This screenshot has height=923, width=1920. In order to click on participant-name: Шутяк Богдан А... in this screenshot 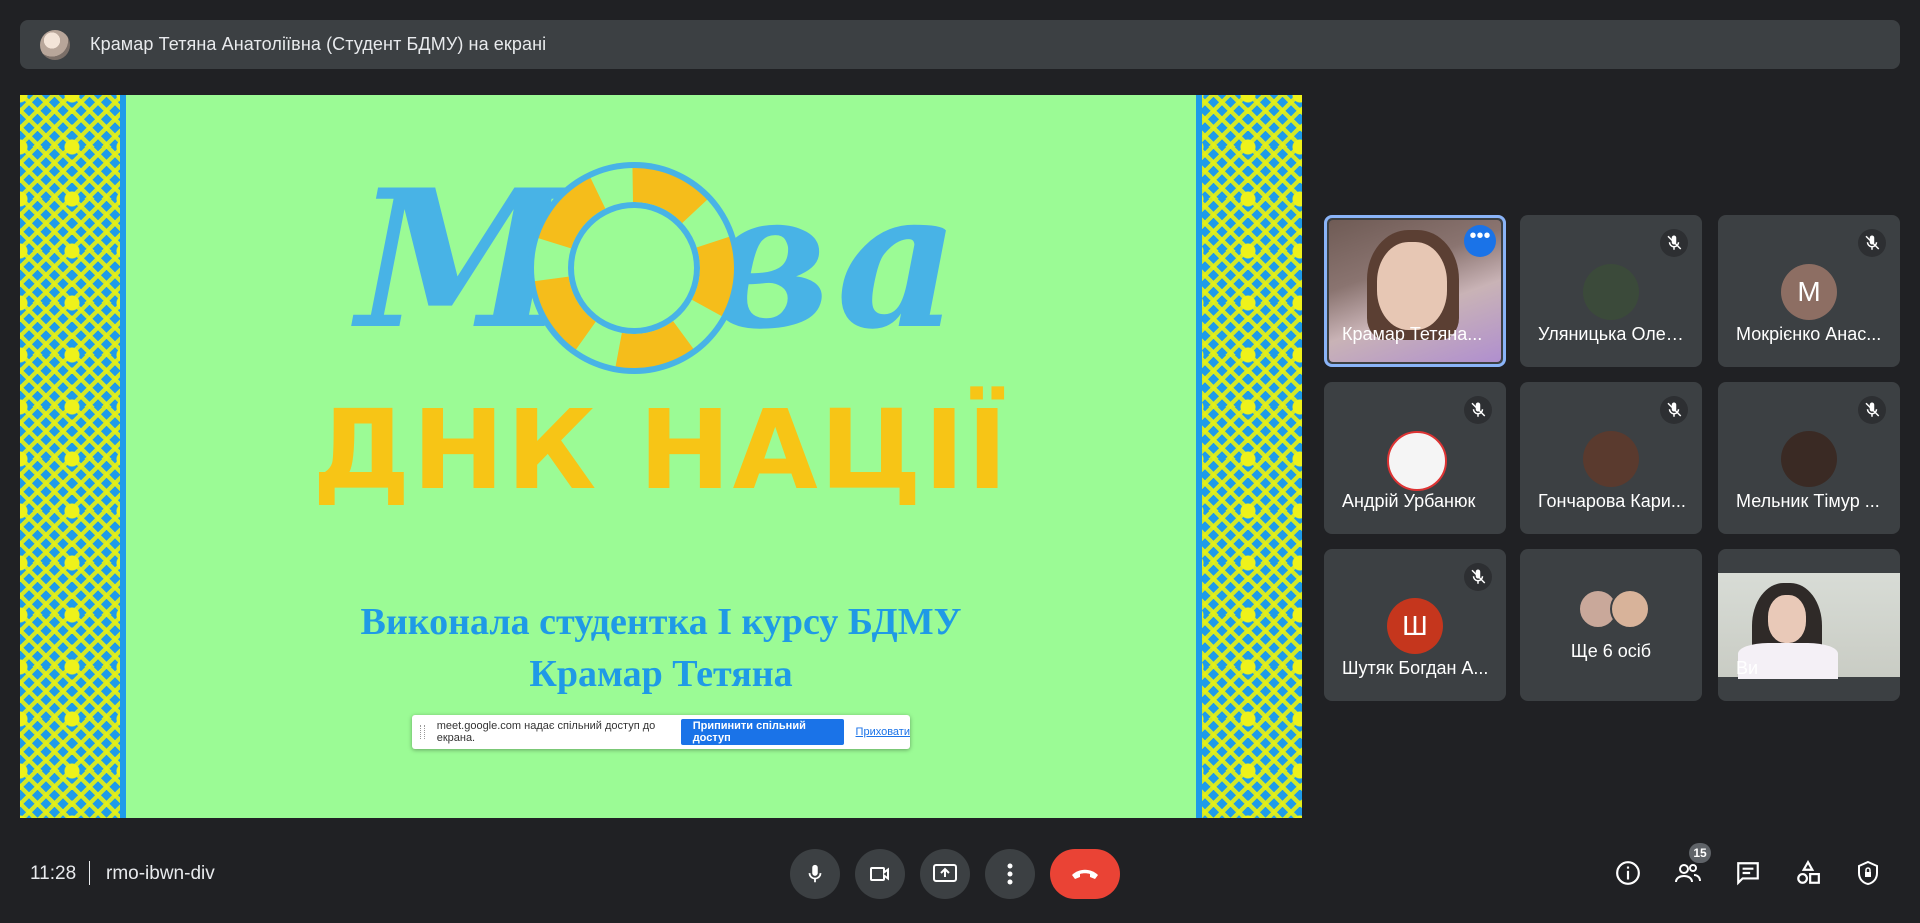, I will do `click(1415, 668)`.